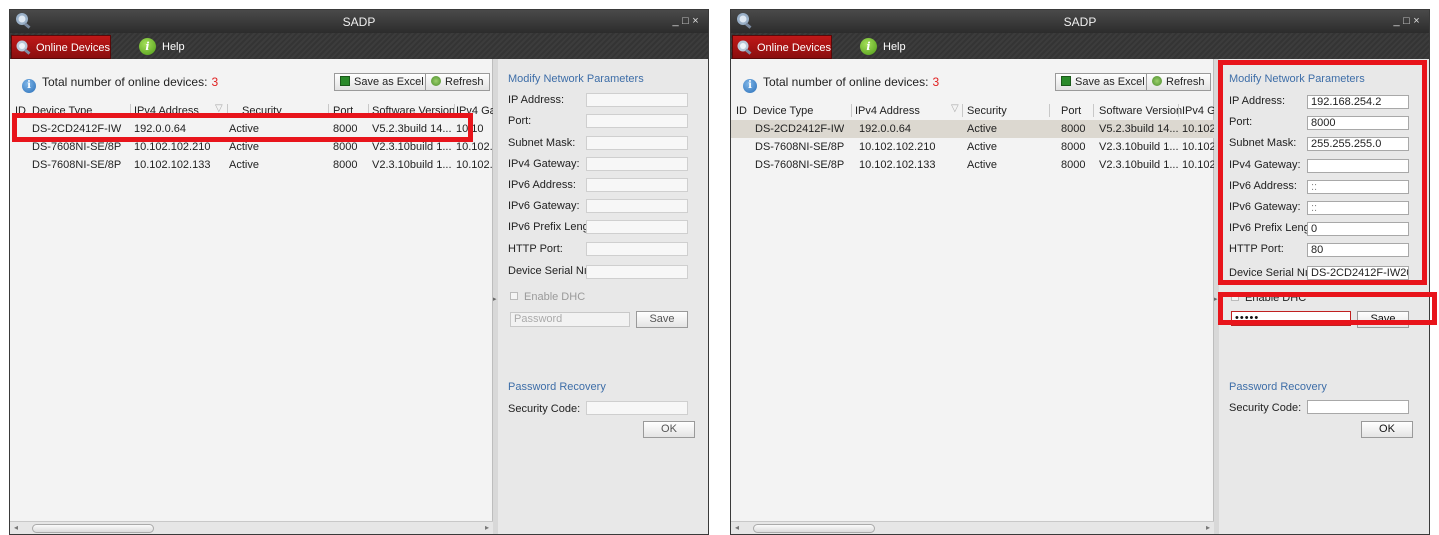 This screenshot has height=535, width=1439. I want to click on ipv6-prefix-length-field, so click(637, 227).